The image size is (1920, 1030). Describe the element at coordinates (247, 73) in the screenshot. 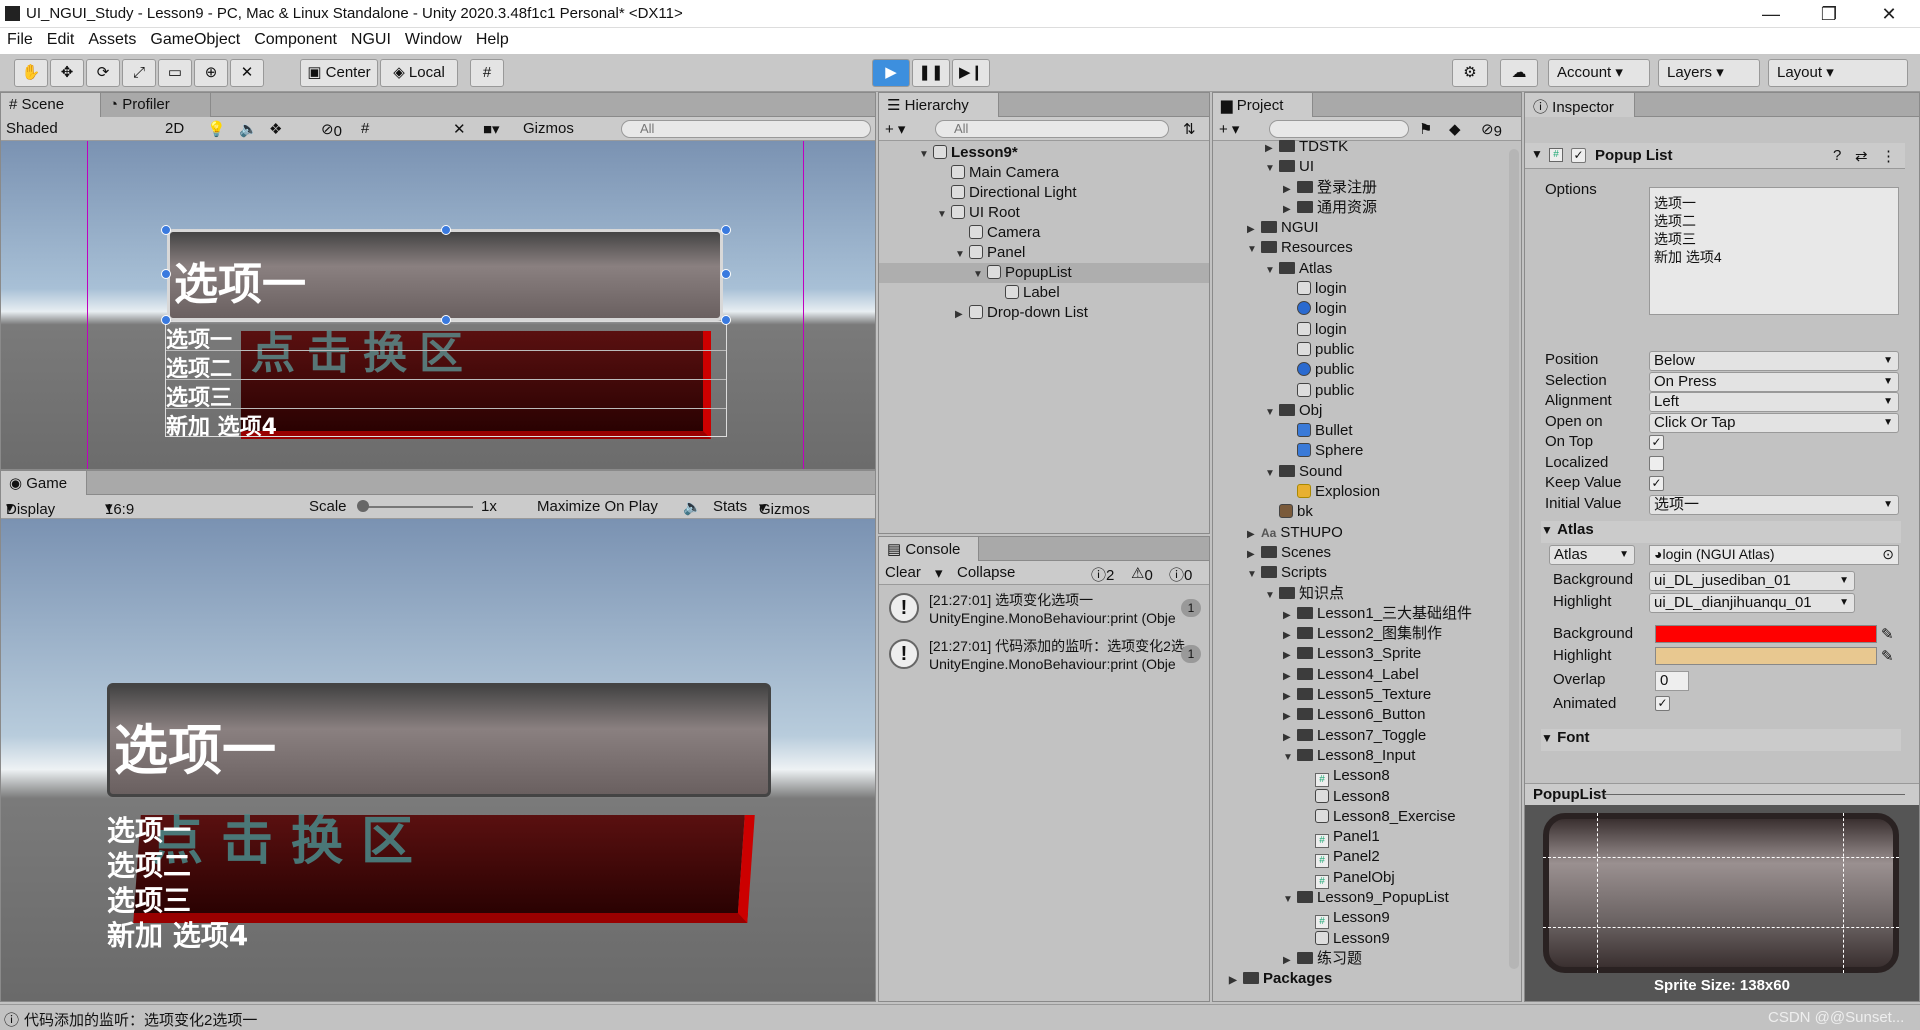

I see `custom-tool-icon: ✕` at that location.